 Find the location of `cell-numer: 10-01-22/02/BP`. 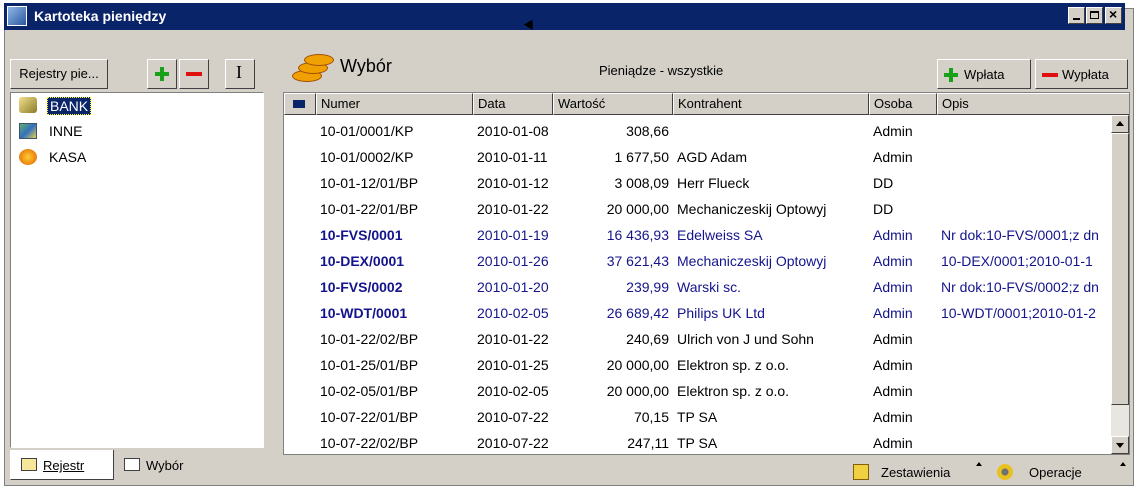

cell-numer: 10-01-22/02/BP is located at coordinates (369, 339).